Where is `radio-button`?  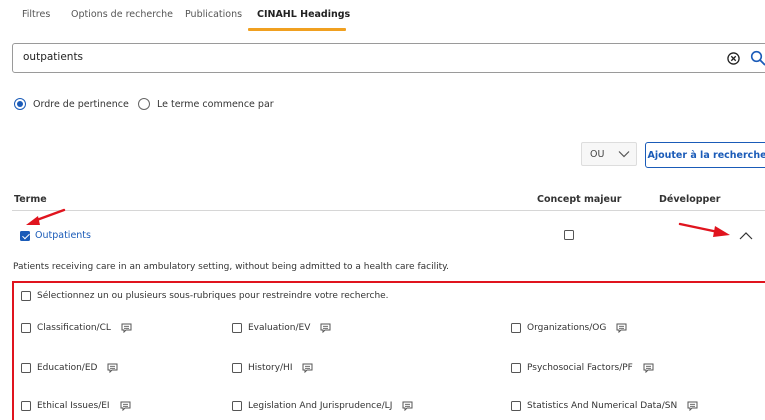 radio-button is located at coordinates (144, 104).